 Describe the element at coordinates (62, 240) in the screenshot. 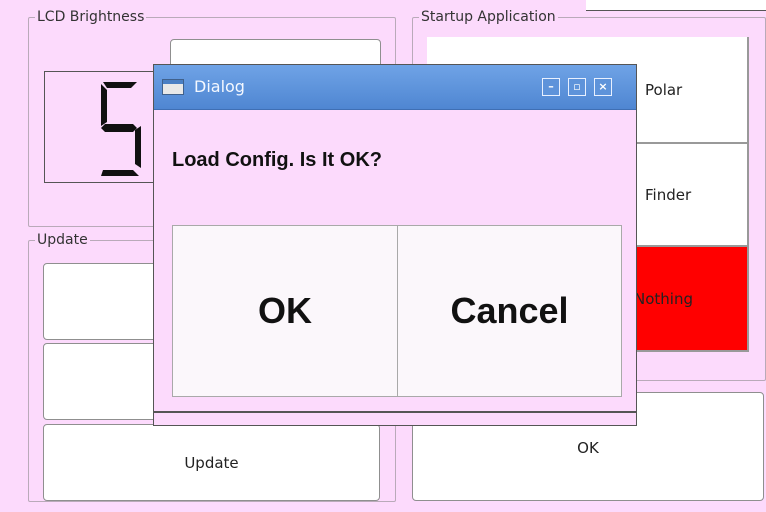

I see `update-legend: Update` at that location.